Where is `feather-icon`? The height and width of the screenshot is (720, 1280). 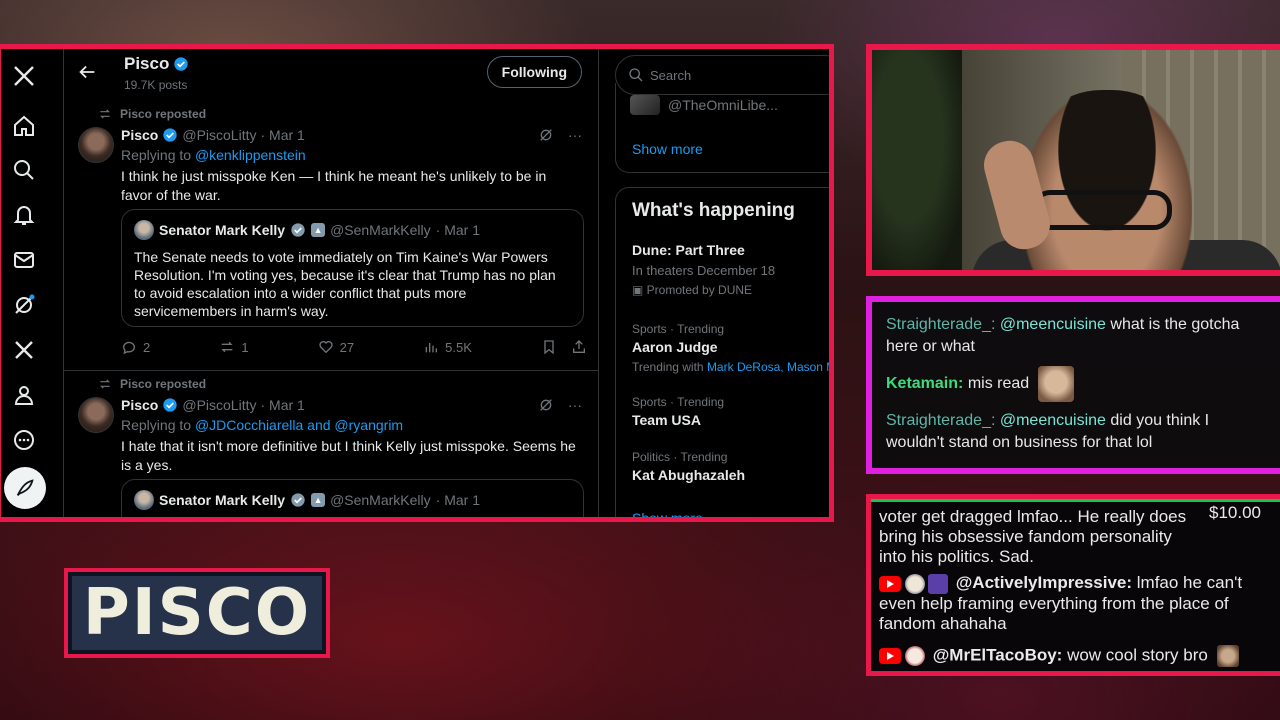 feather-icon is located at coordinates (25, 487).